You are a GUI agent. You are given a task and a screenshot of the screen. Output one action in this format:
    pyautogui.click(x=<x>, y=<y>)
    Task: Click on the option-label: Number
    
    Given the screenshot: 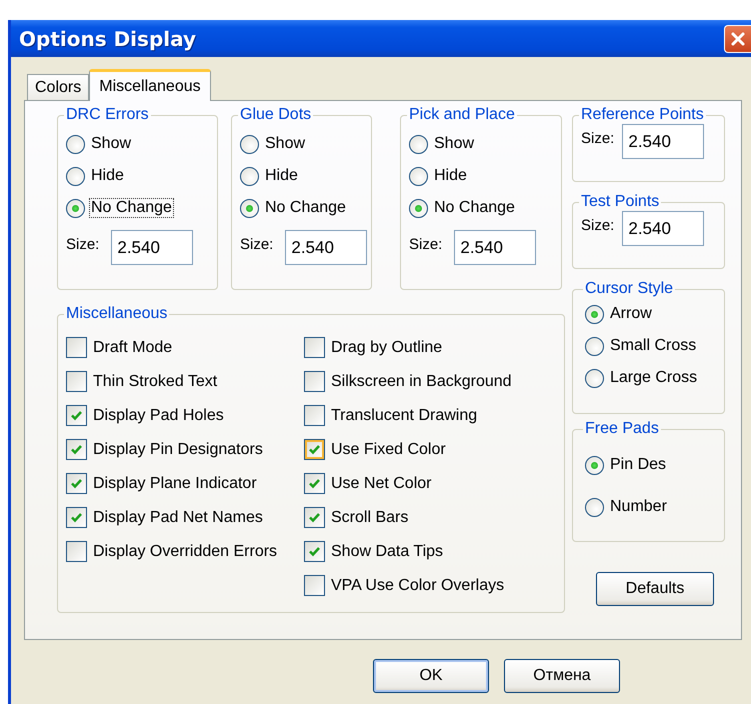 What is the action you would take?
    pyautogui.click(x=638, y=507)
    